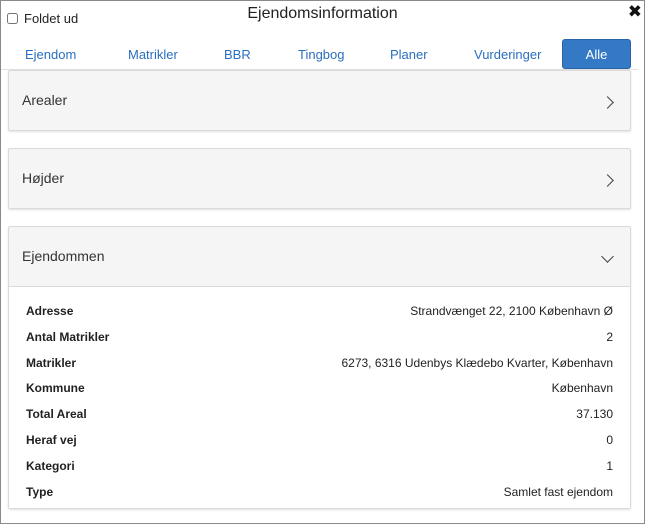 Image resolution: width=645 pixels, height=524 pixels. Describe the element at coordinates (319, 493) in the screenshot. I see `detail-row-type: Type Samlet fast ejendom` at that location.